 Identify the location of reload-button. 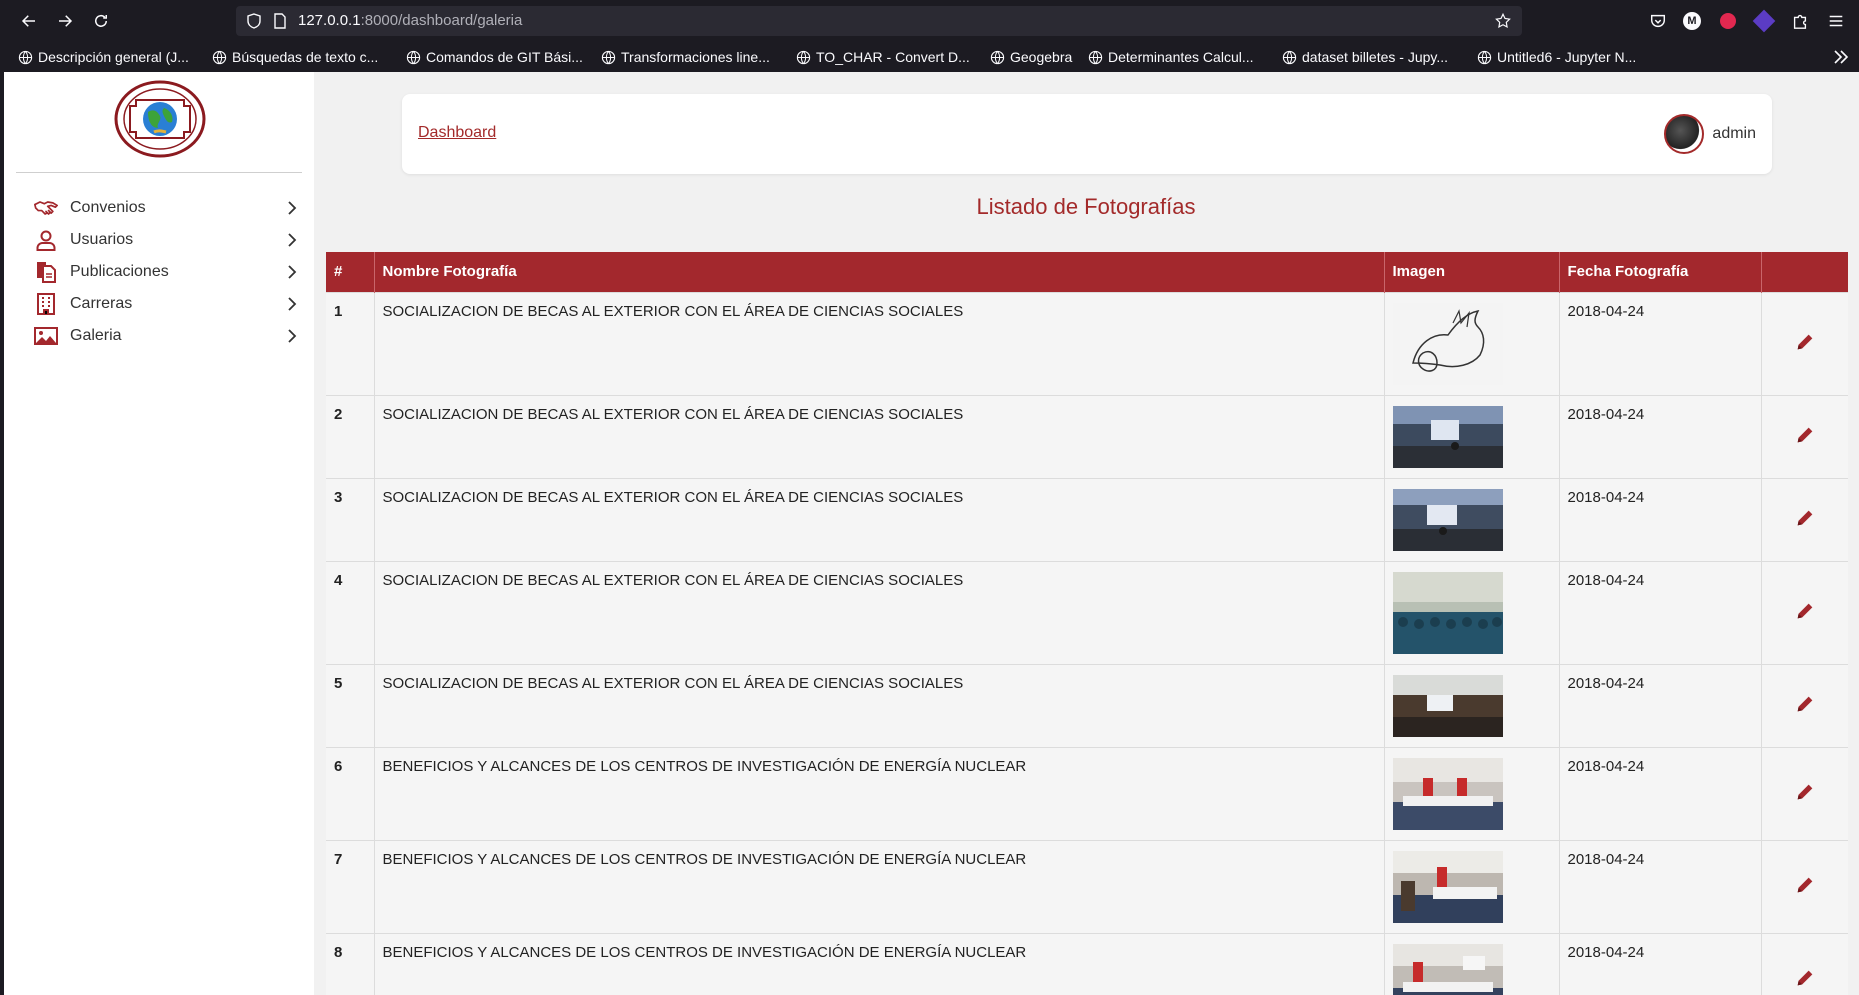
(101, 21).